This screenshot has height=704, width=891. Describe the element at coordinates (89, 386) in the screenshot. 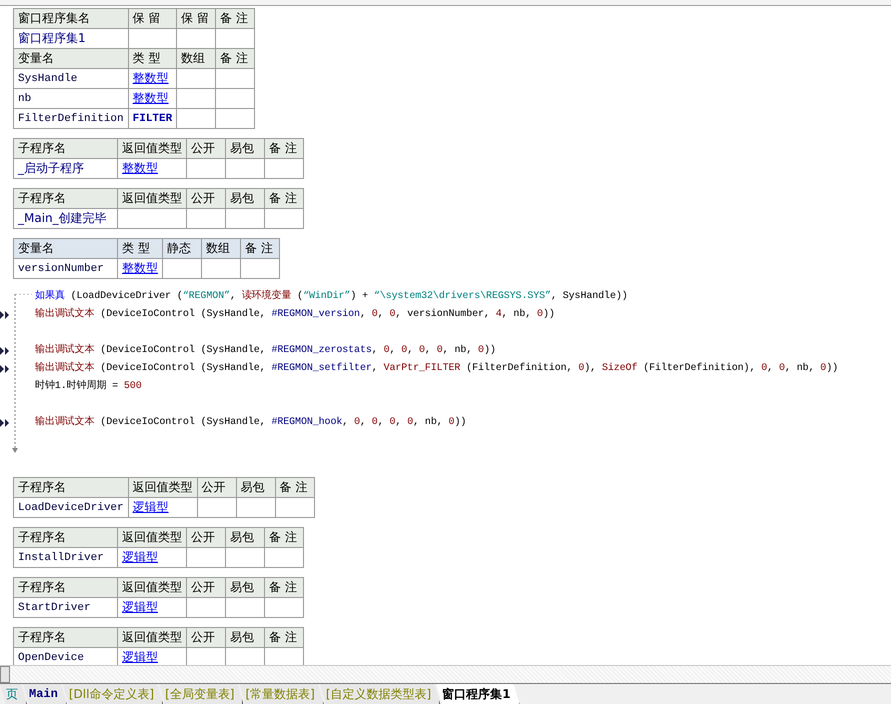

I see `code-line: 时钟1.时钟周期 = 500` at that location.